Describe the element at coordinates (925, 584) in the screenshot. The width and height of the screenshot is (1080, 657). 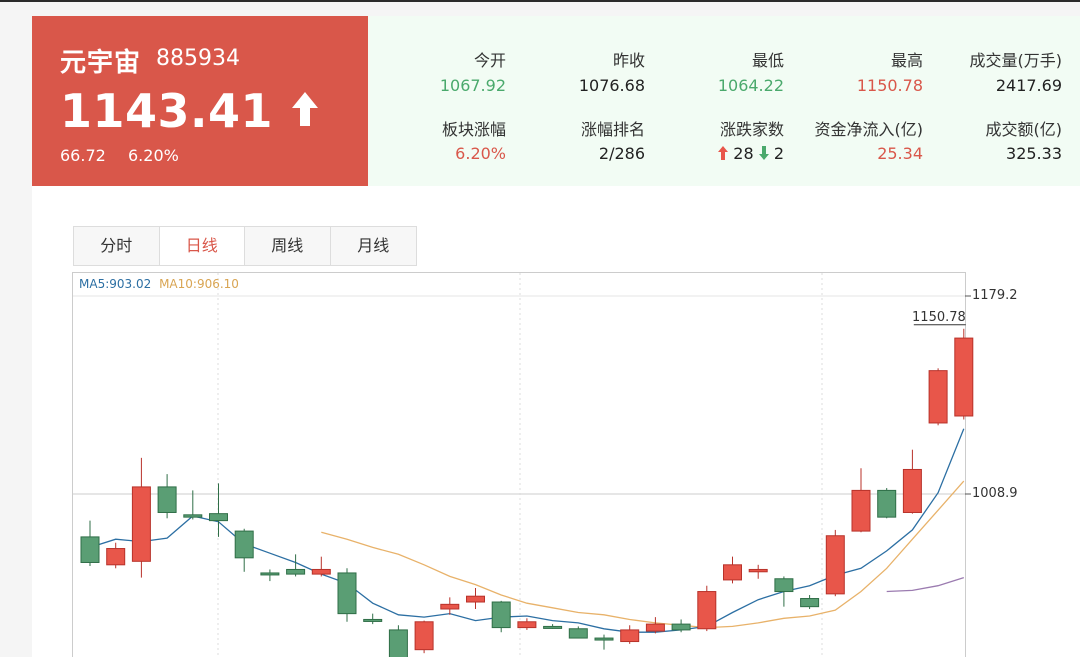
I see `ma20-line` at that location.